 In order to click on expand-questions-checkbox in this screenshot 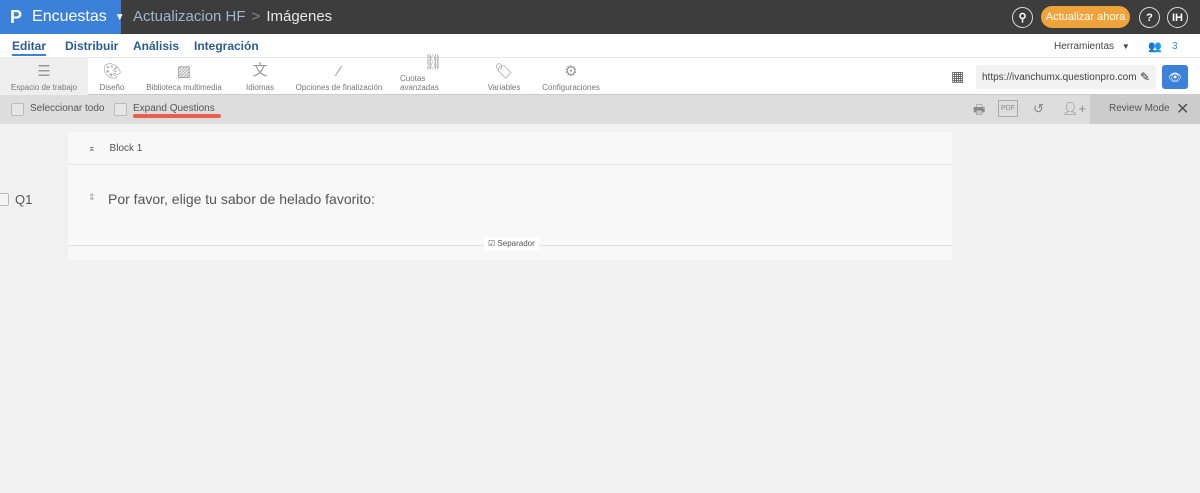, I will do `click(120, 109)`.